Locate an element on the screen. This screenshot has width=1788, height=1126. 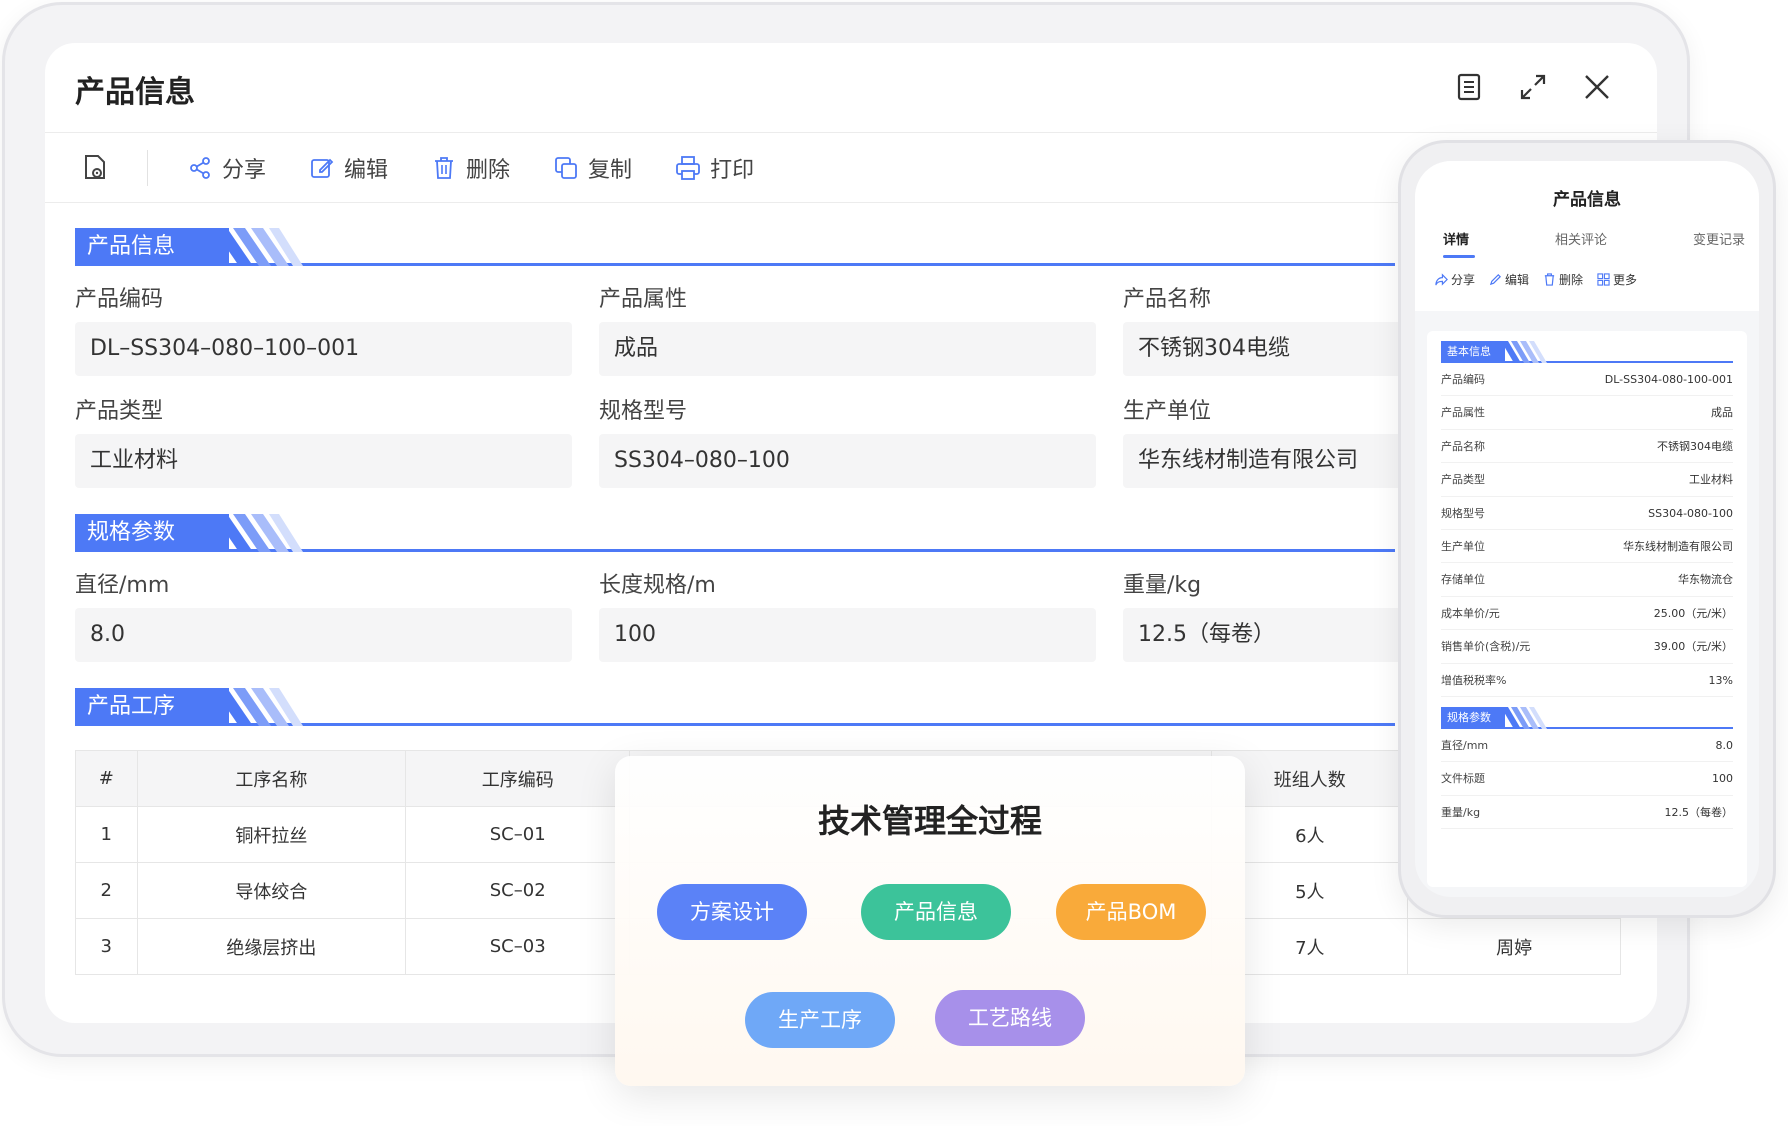
share-label: 分享 is located at coordinates (244, 170).